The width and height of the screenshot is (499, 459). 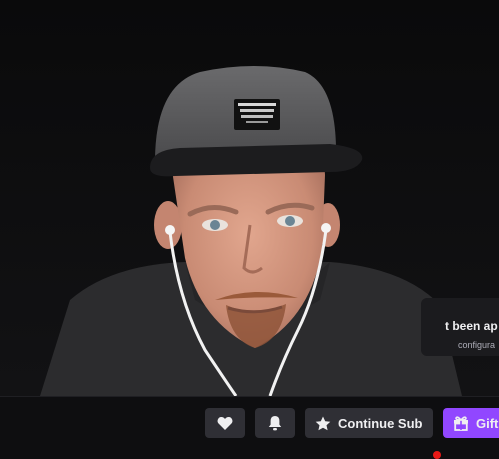 I want to click on star-icon, so click(x=323, y=423).